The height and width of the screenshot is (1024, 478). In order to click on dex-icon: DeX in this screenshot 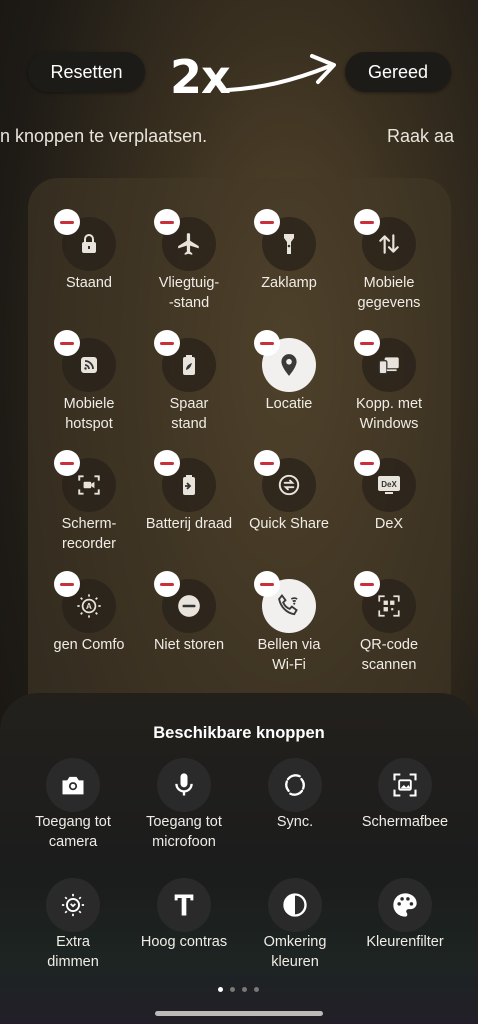, I will do `click(389, 485)`.